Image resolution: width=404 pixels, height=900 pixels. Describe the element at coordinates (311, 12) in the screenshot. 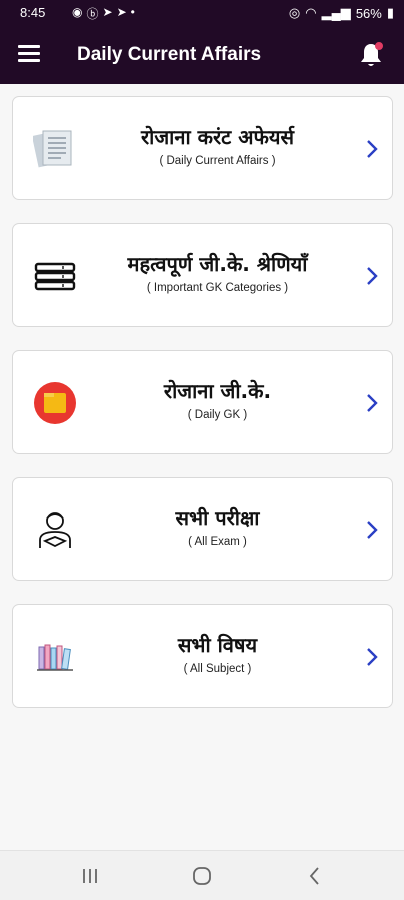

I see `wifi-icon: ◠` at that location.